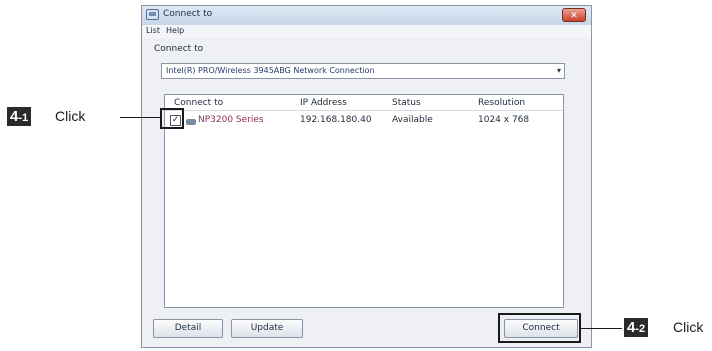 Image resolution: width=712 pixels, height=351 pixels. I want to click on close-button: ✕, so click(574, 15).